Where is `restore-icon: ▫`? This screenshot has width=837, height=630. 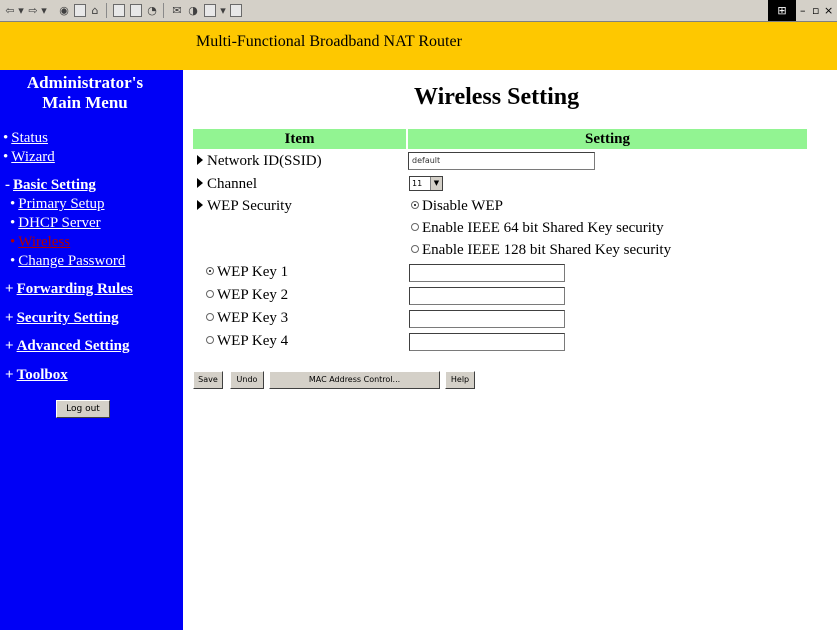 restore-icon: ▫ is located at coordinates (815, 10).